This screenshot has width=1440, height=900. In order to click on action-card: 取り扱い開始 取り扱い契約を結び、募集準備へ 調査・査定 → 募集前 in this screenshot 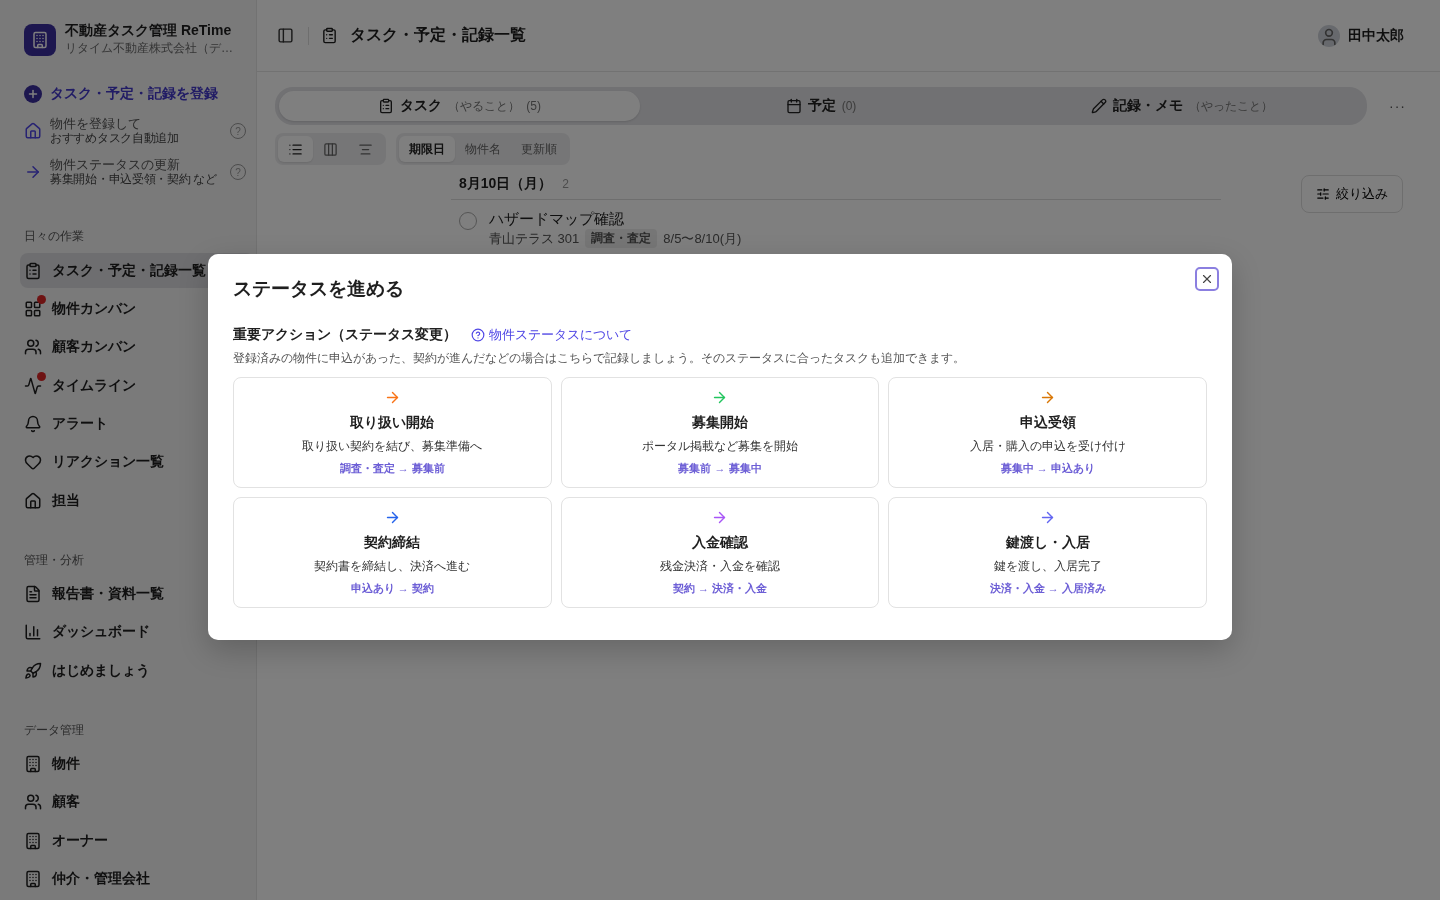, I will do `click(392, 432)`.